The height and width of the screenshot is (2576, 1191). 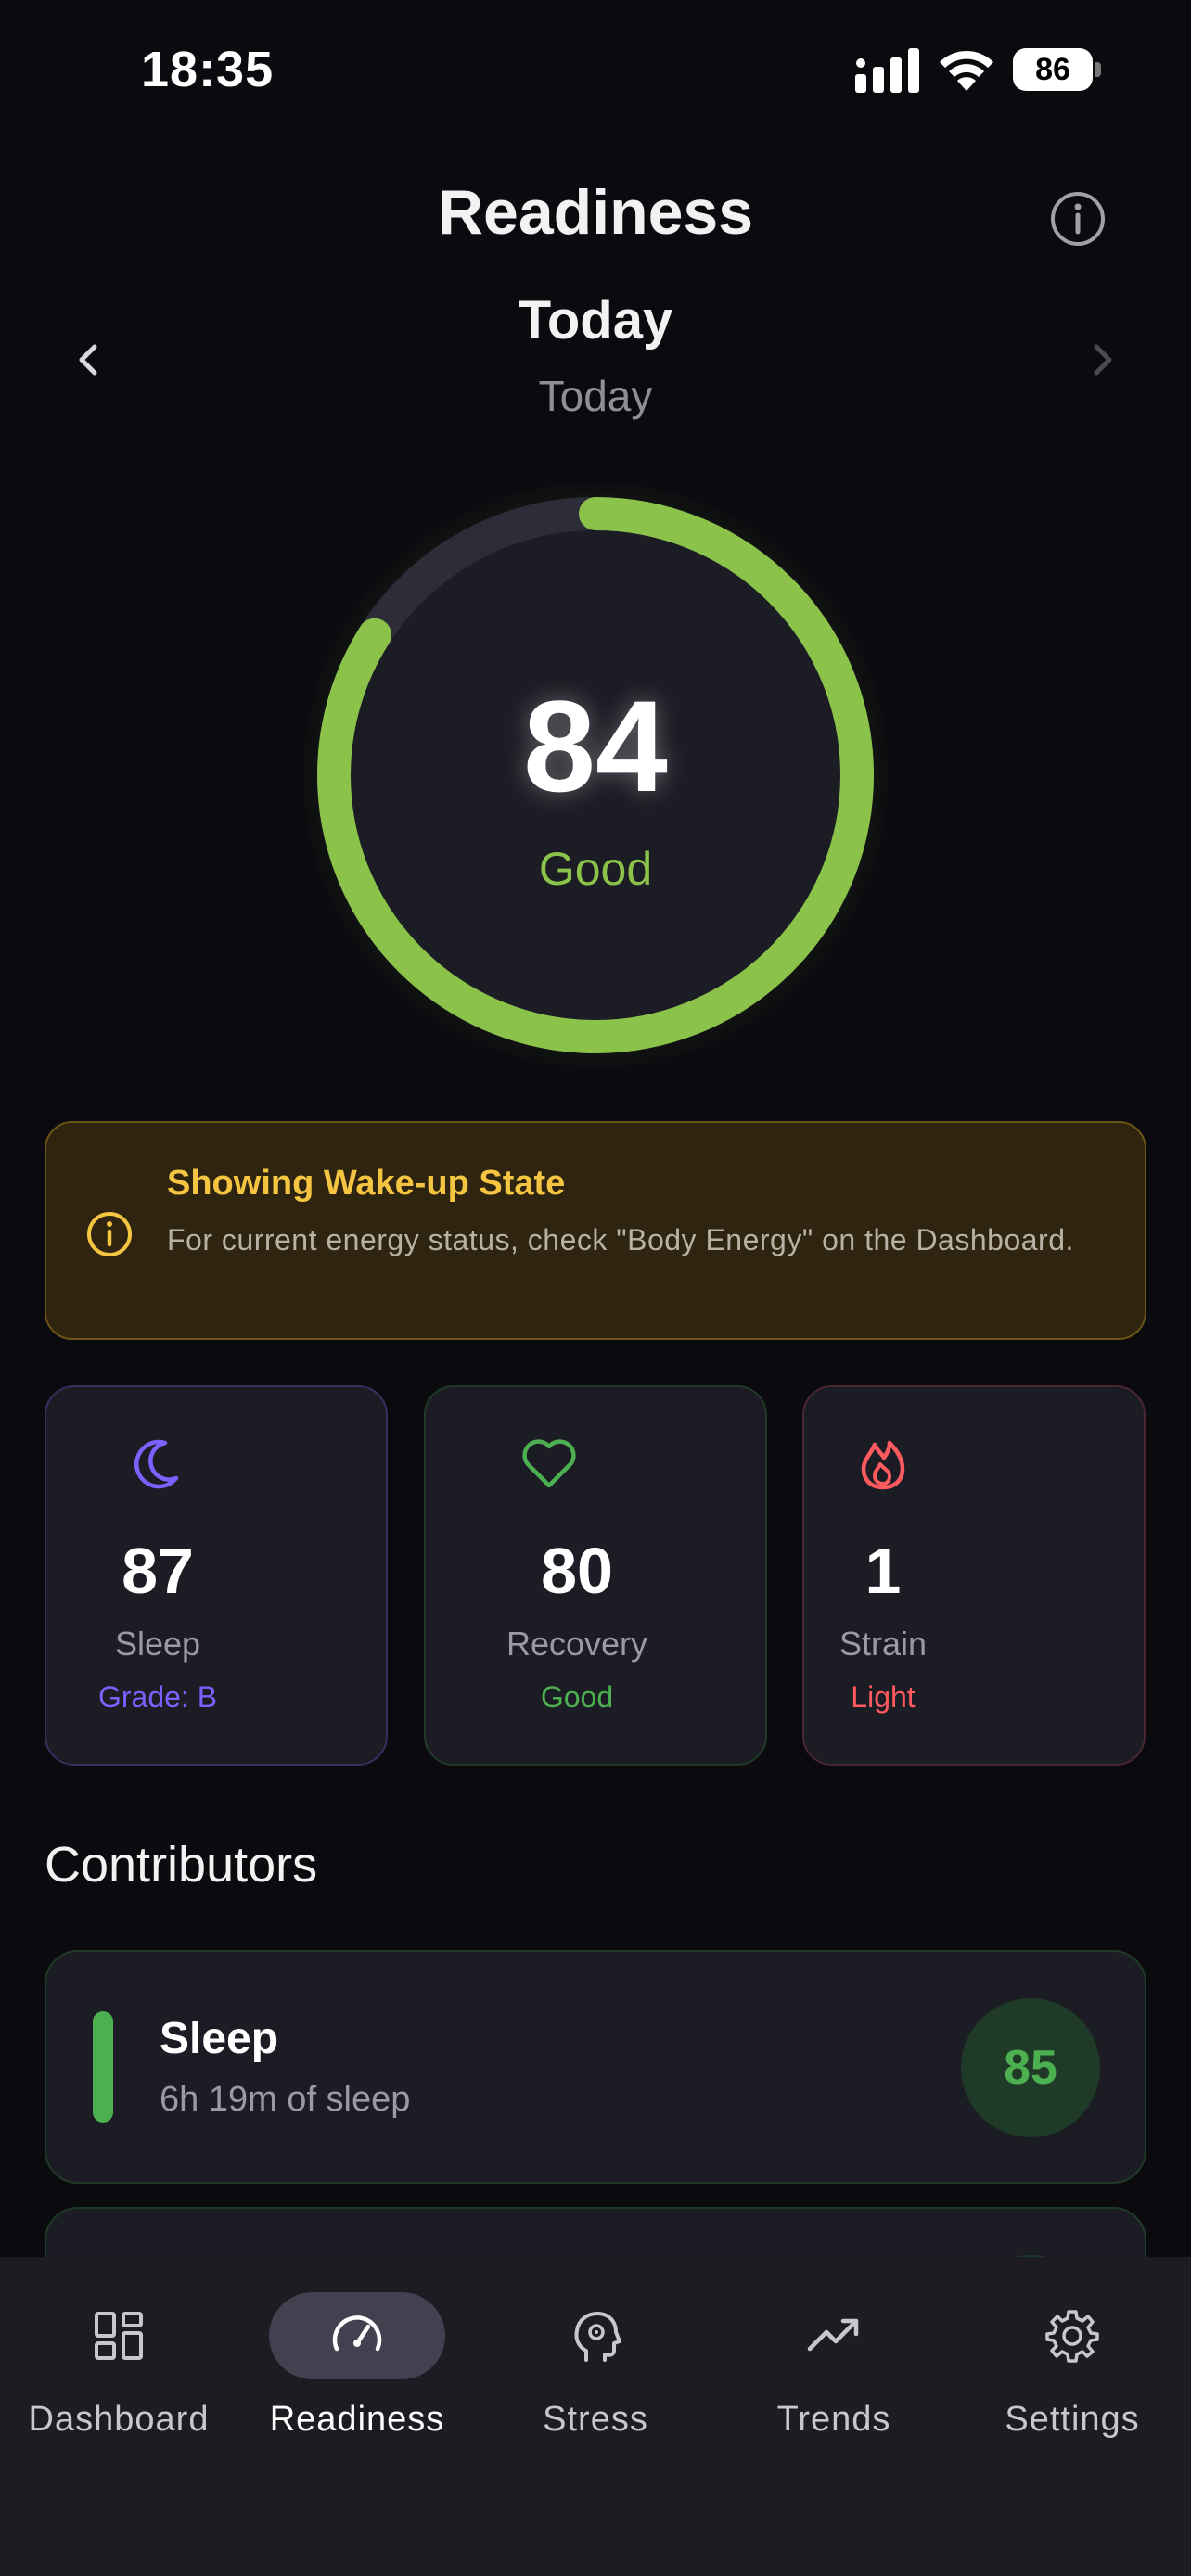 What do you see at coordinates (158, 1571) in the screenshot?
I see `sleep-score: 87` at bounding box center [158, 1571].